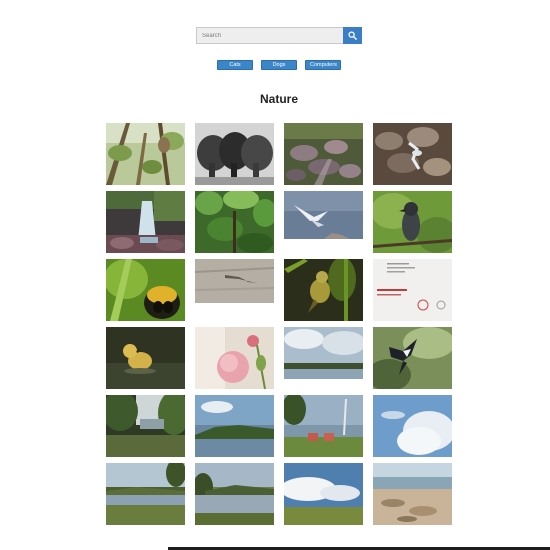  I want to click on gallery-title: Nature, so click(278, 99).